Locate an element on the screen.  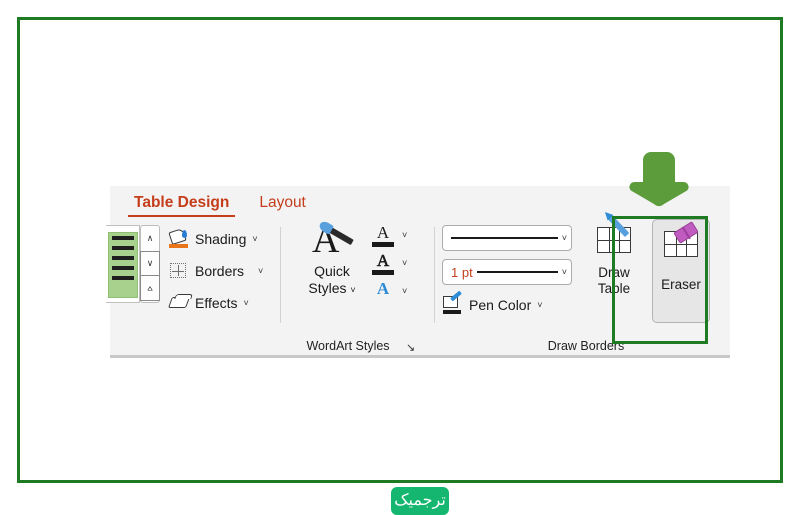
effects-3d-icon is located at coordinates (179, 303).